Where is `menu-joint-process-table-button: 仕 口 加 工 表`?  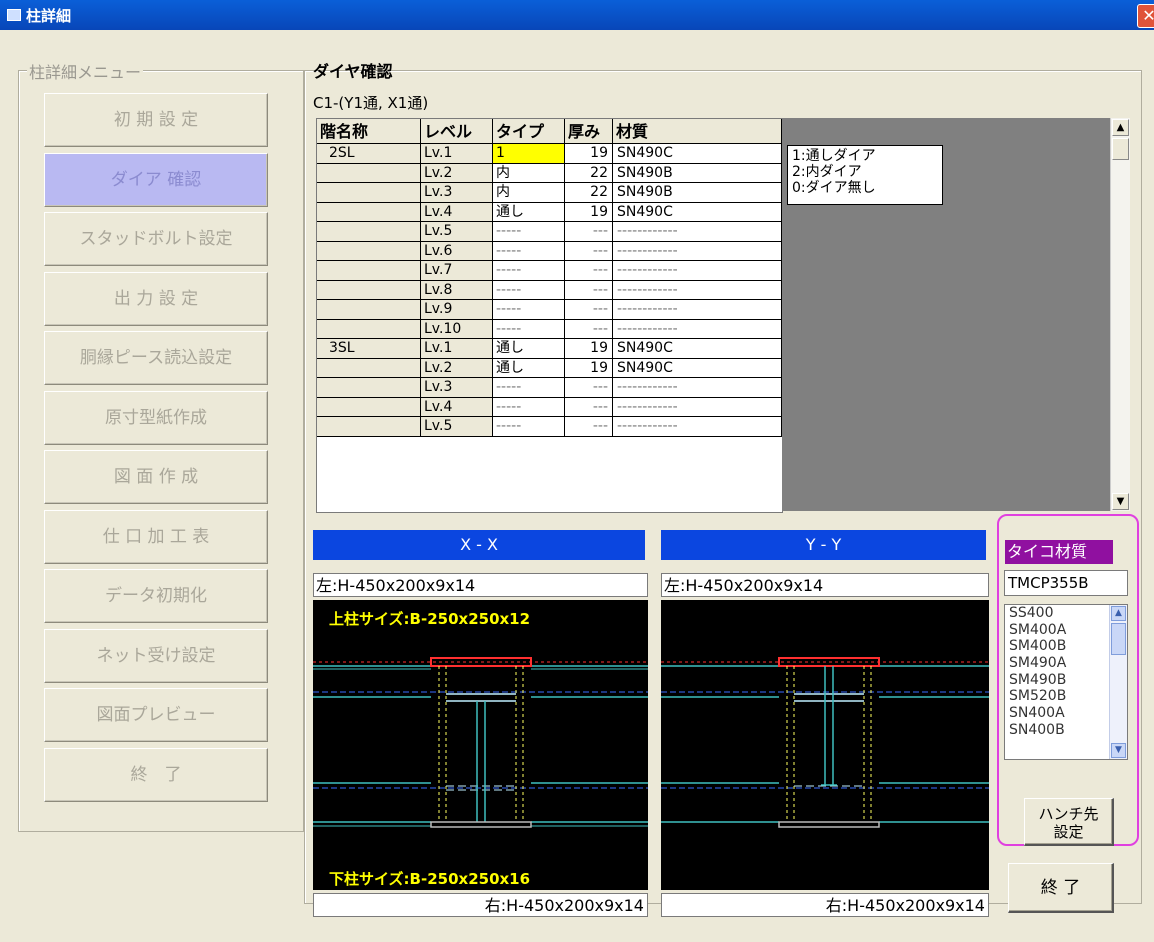 menu-joint-process-table-button: 仕 口 加 工 表 is located at coordinates (156, 537).